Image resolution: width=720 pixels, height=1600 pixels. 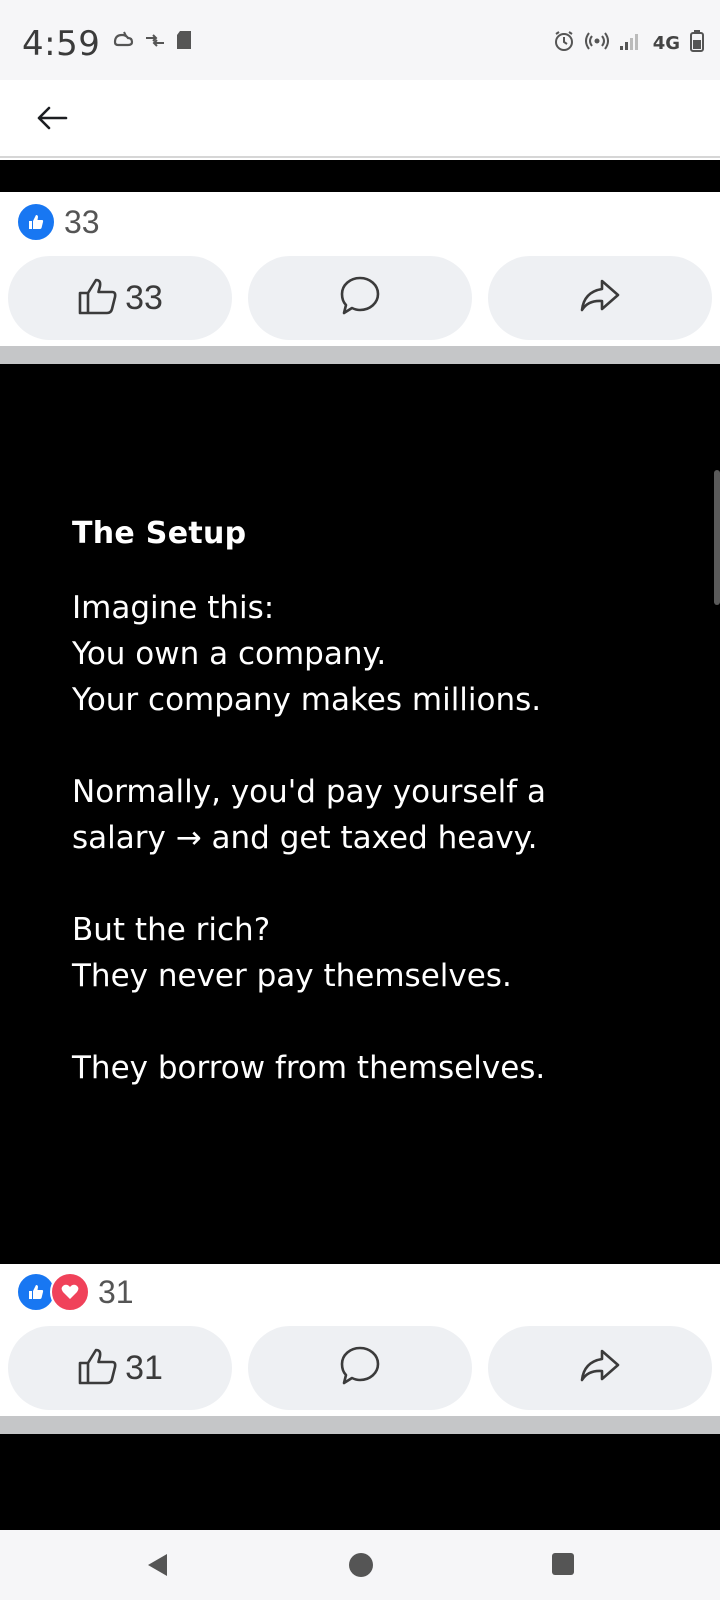 I want to click on back-arrow-icon, so click(x=52, y=120).